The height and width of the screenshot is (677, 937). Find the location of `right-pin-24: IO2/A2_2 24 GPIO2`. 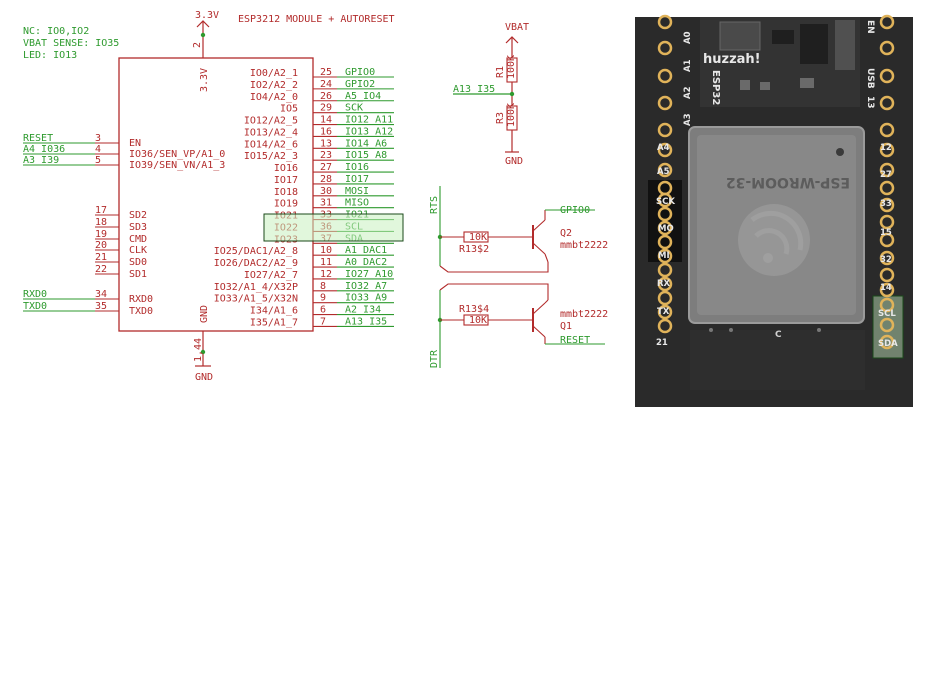

right-pin-24: IO2/A2_2 24 GPIO2 is located at coordinates (322, 85).